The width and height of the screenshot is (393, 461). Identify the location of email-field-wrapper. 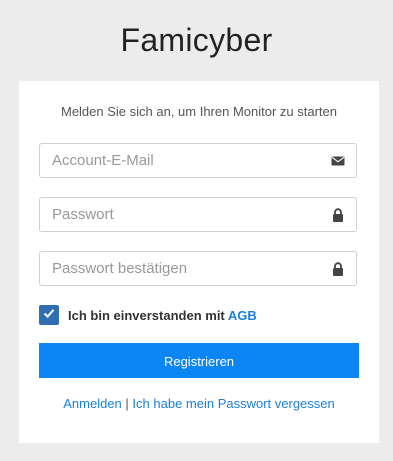
(198, 160).